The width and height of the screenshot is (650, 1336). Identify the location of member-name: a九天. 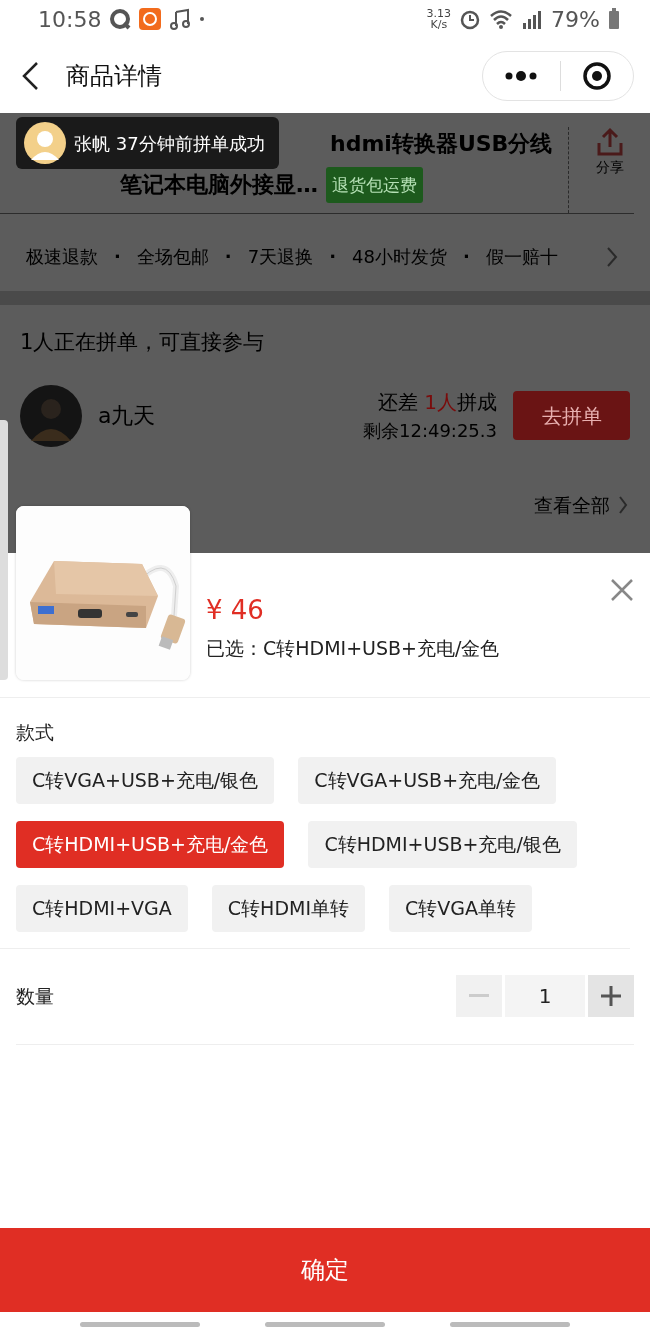
(127, 416).